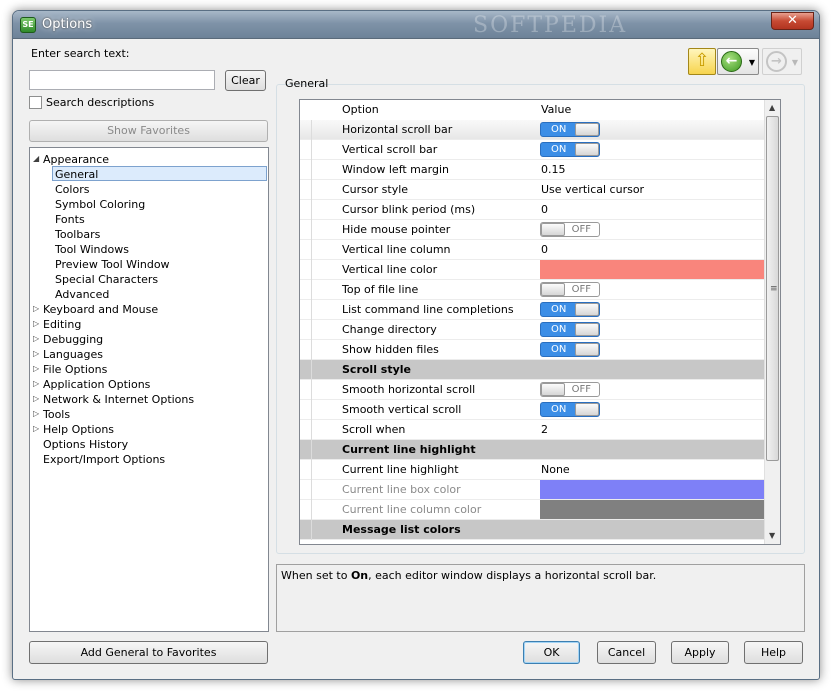  Describe the element at coordinates (112, 264) in the screenshot. I see `tree-item: Preview Tool Window` at that location.